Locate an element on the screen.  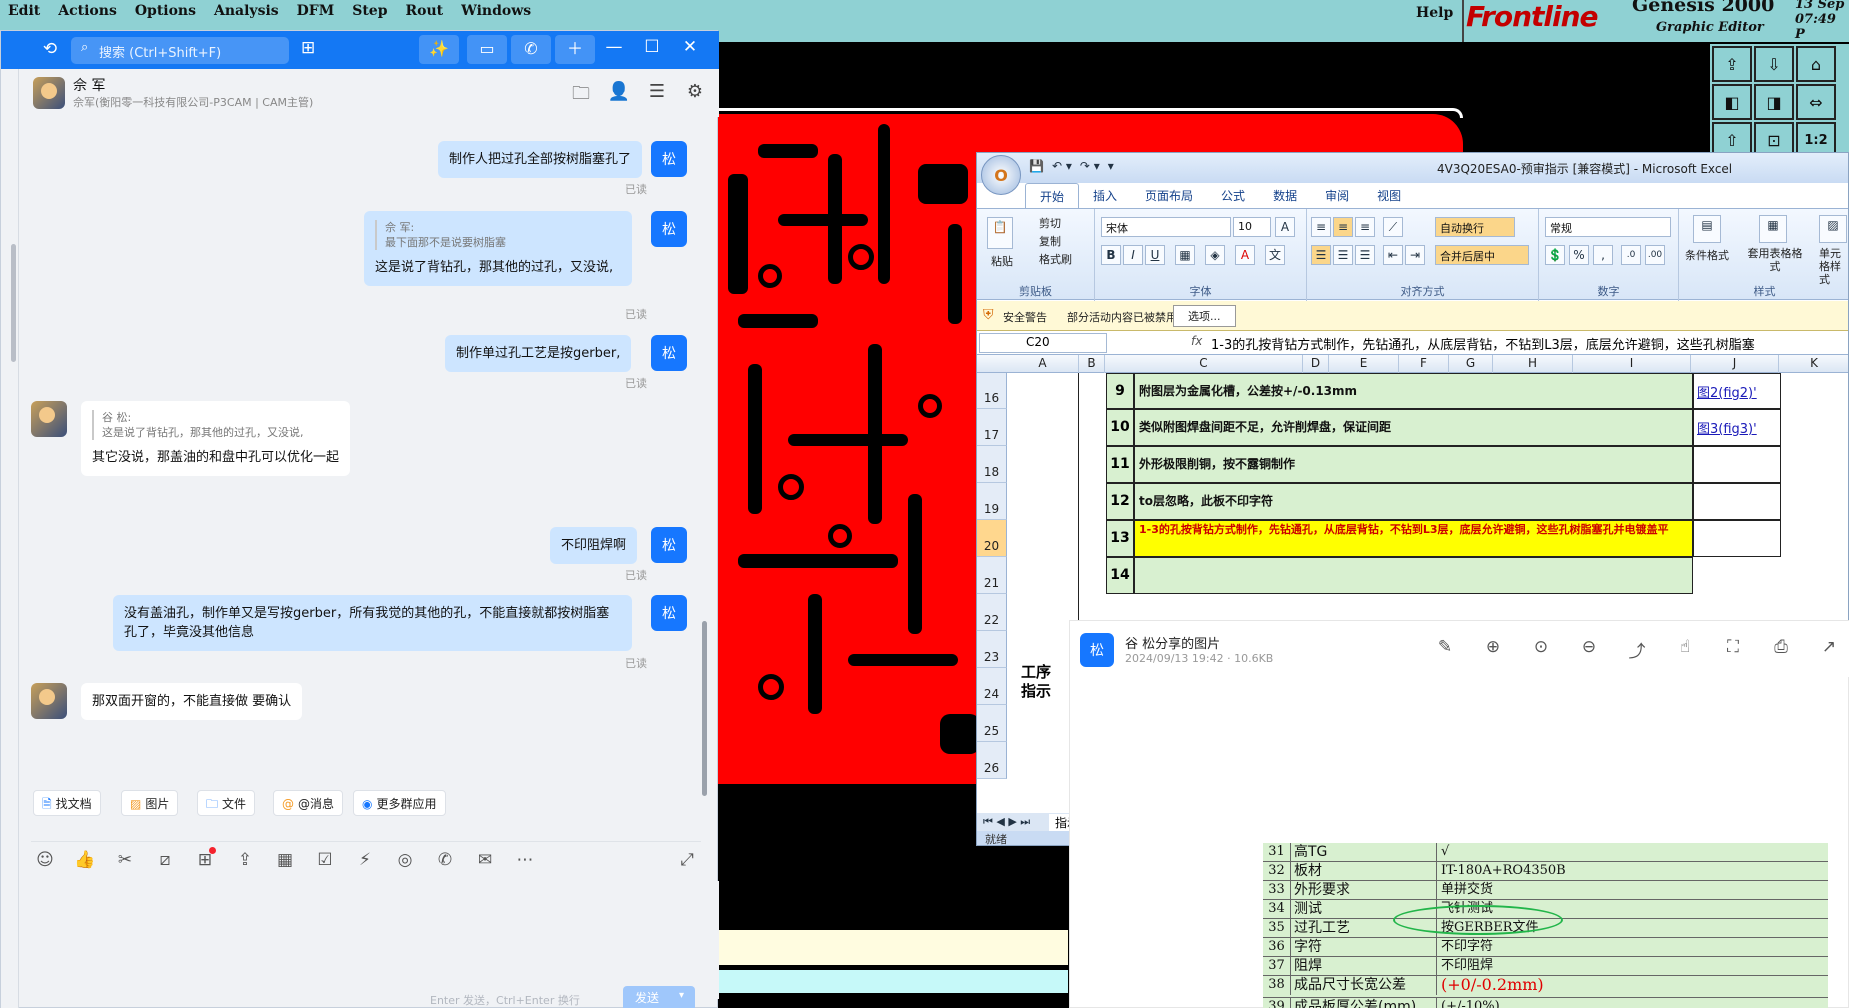
row-header: 16 is located at coordinates (992, 391).